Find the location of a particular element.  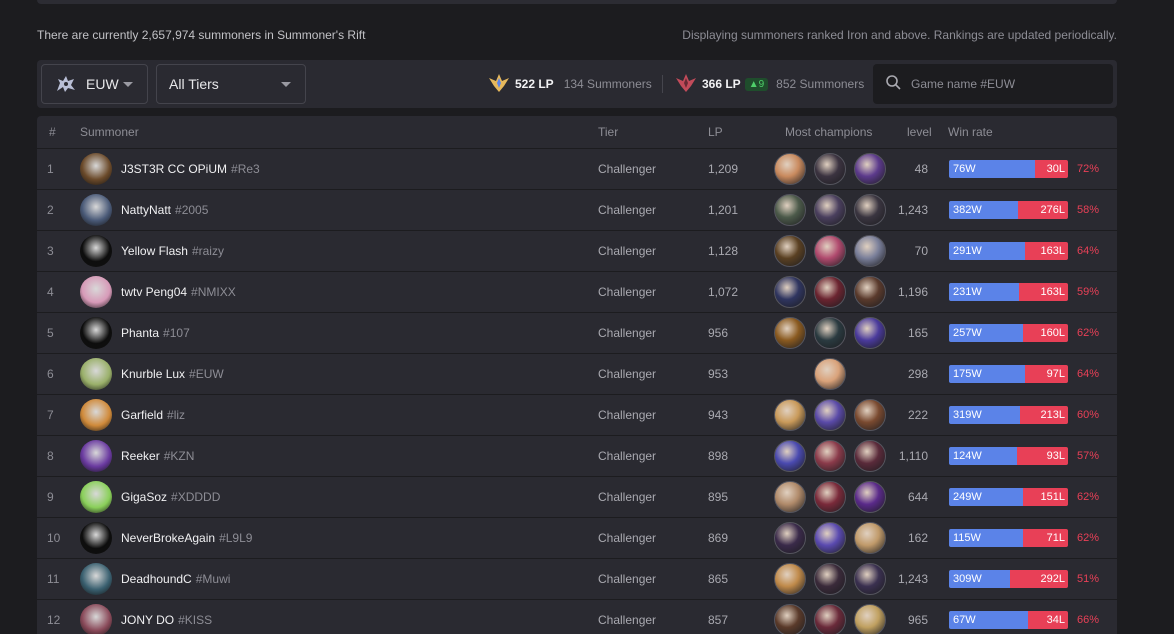

lp-value: 898 is located at coordinates (718, 456).